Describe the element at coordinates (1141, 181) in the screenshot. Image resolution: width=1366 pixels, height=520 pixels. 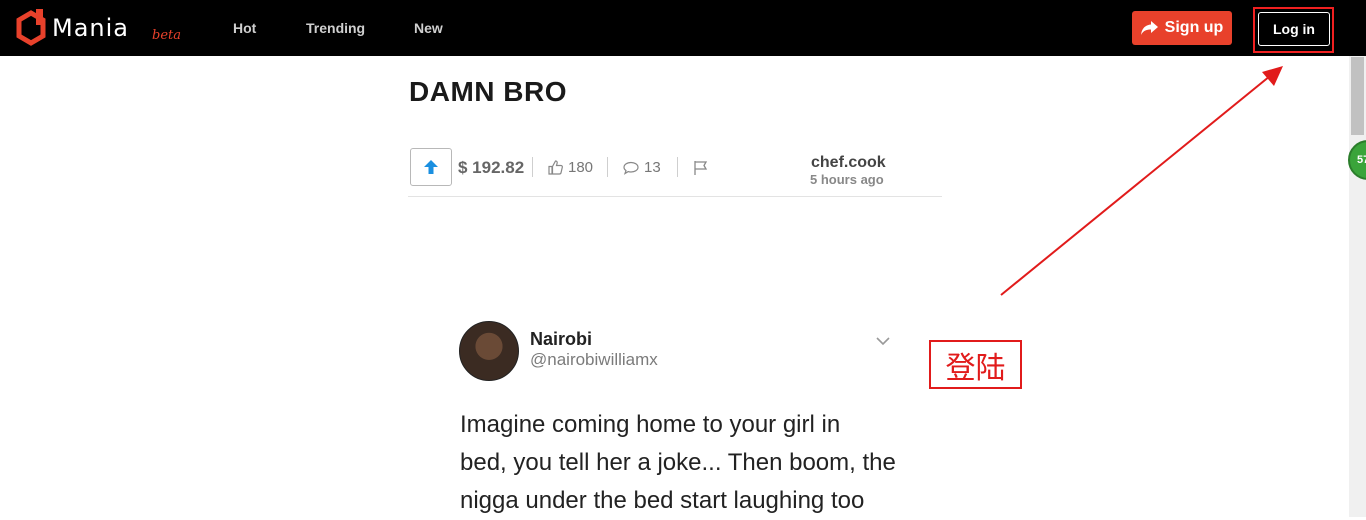
I see `annotation-arrow` at that location.